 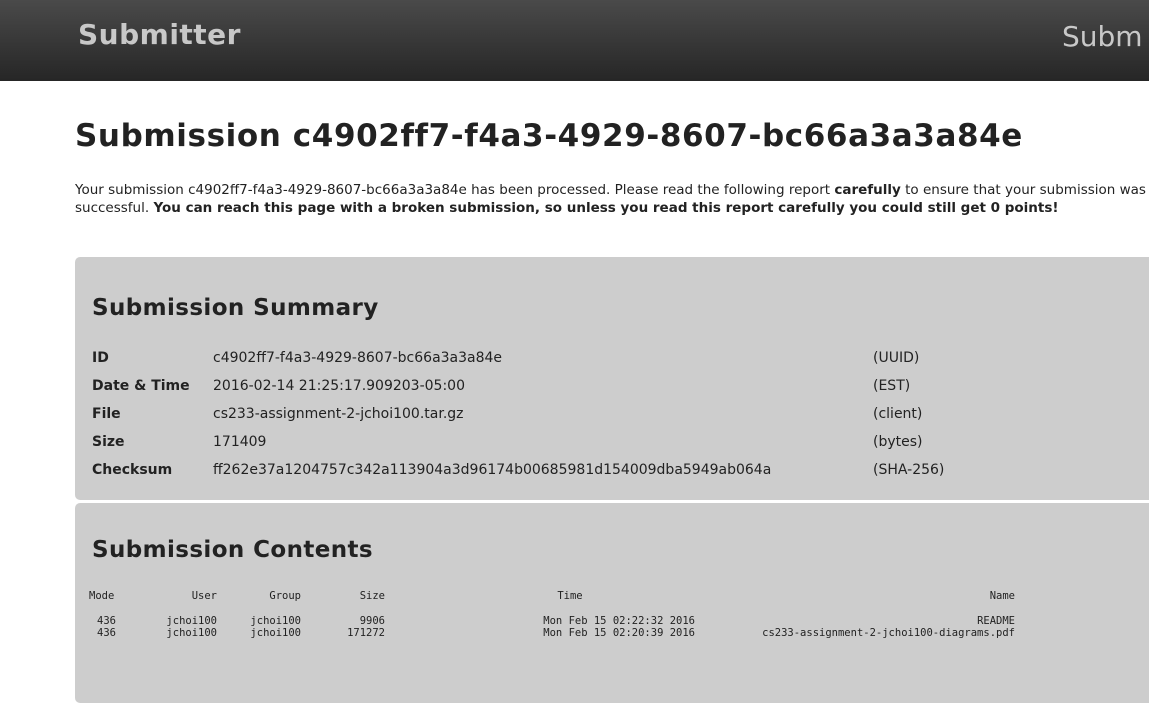 I want to click on contents-header-row: Mode User Group Size Time Name, so click(x=552, y=596).